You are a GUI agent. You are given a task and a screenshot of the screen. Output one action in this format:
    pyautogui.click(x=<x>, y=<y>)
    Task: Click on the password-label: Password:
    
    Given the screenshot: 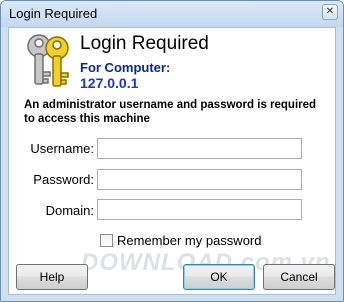 What is the action you would take?
    pyautogui.click(x=63, y=179)
    